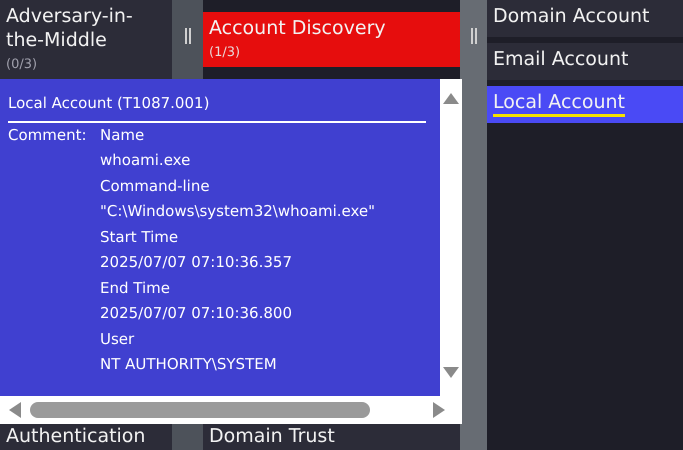  What do you see at coordinates (15, 410) in the screenshot?
I see `scroll-left-icon` at bounding box center [15, 410].